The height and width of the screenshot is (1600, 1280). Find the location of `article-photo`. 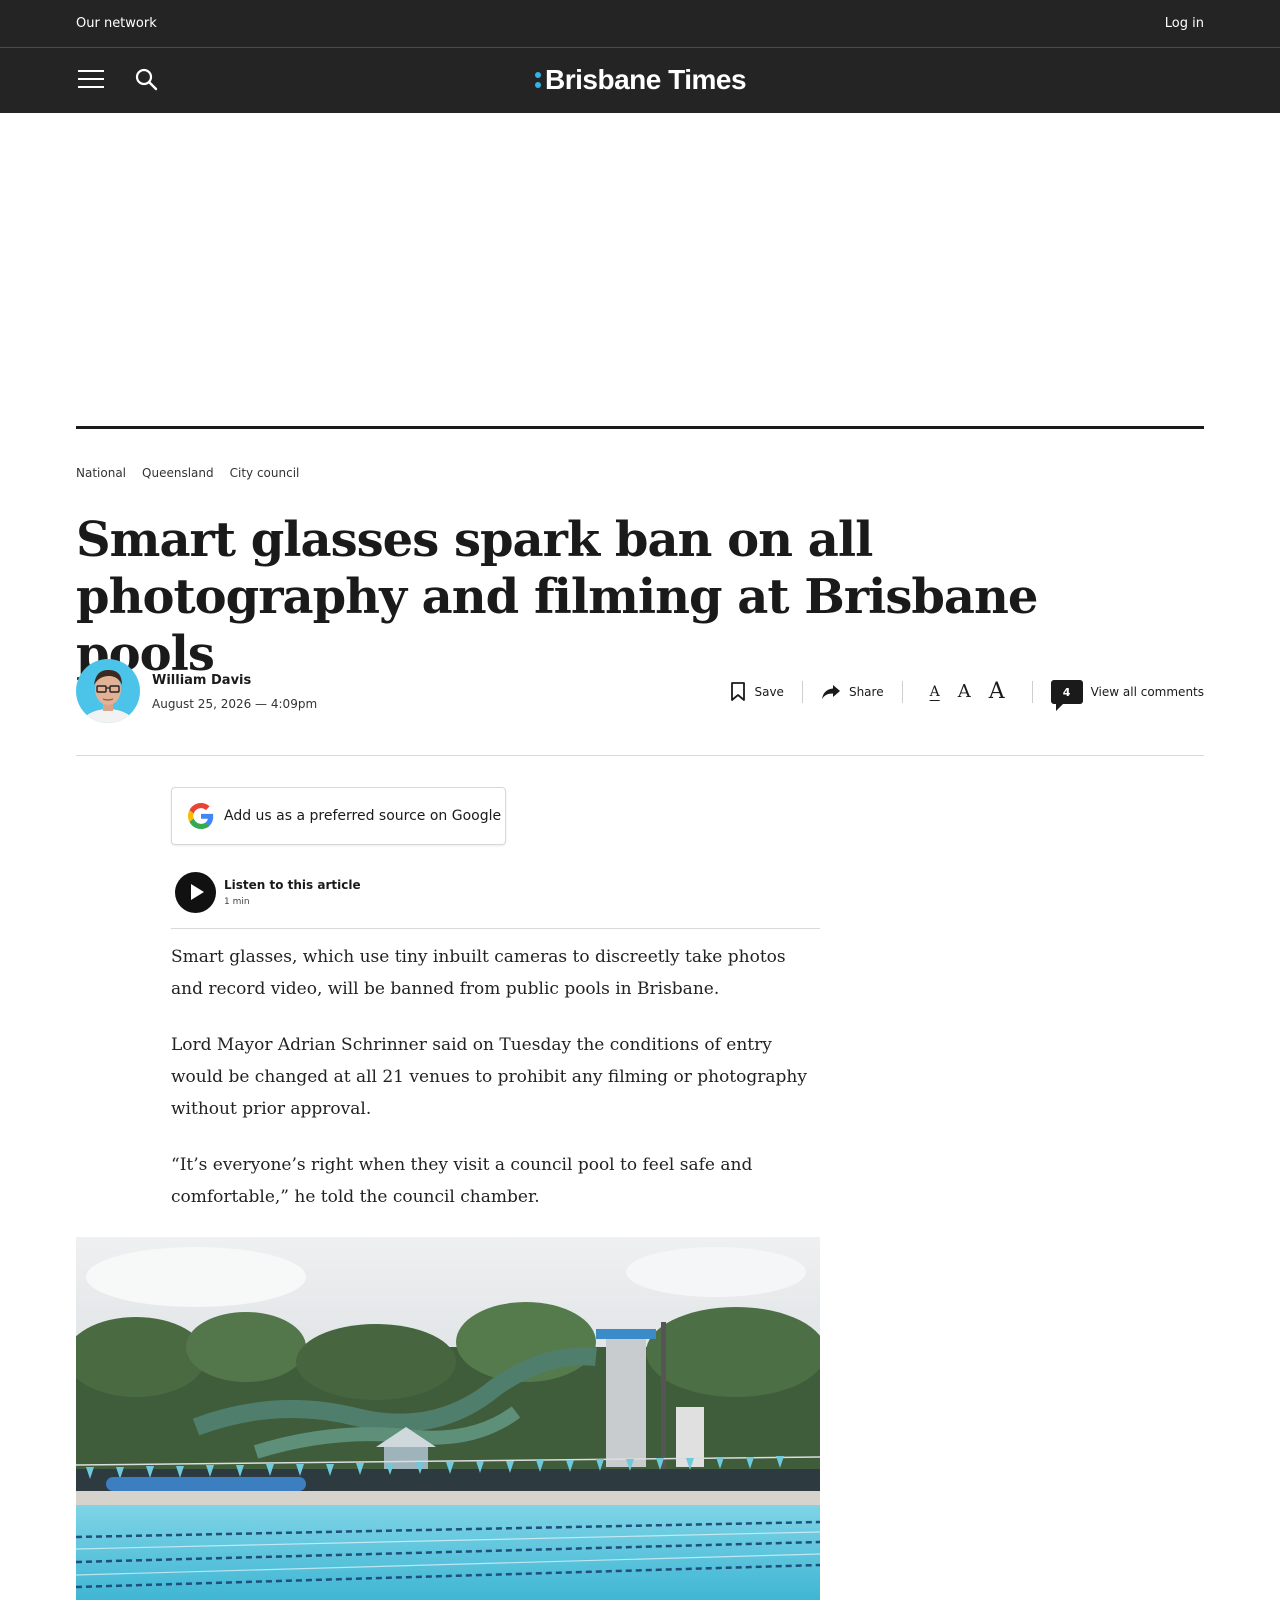

article-photo is located at coordinates (448, 1418).